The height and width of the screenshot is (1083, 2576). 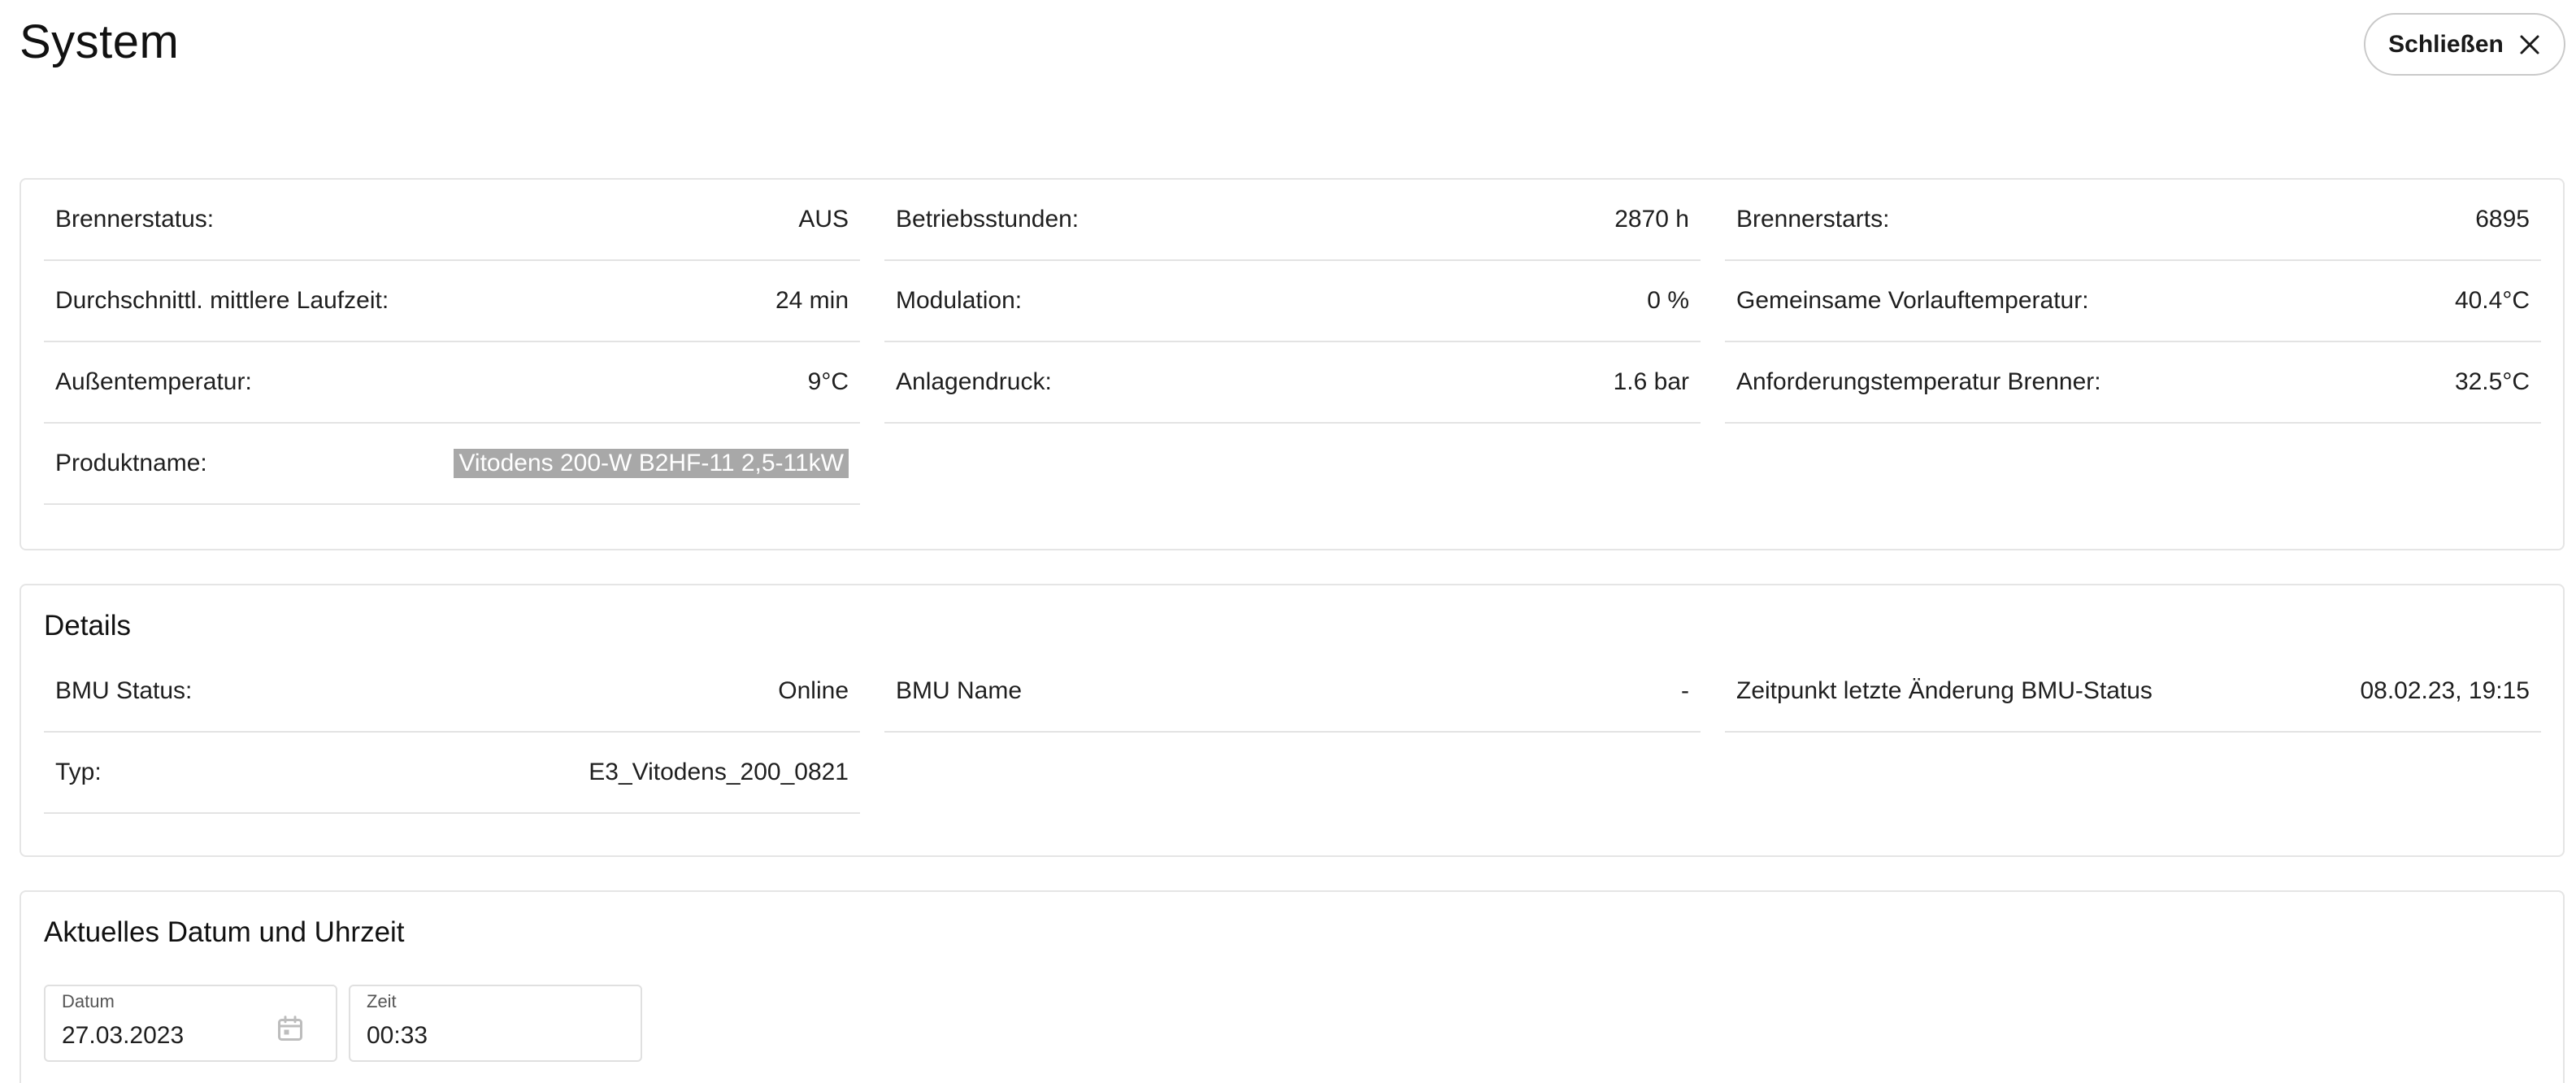 I want to click on row-value: 08.02.23, 19:15, so click(x=2445, y=690).